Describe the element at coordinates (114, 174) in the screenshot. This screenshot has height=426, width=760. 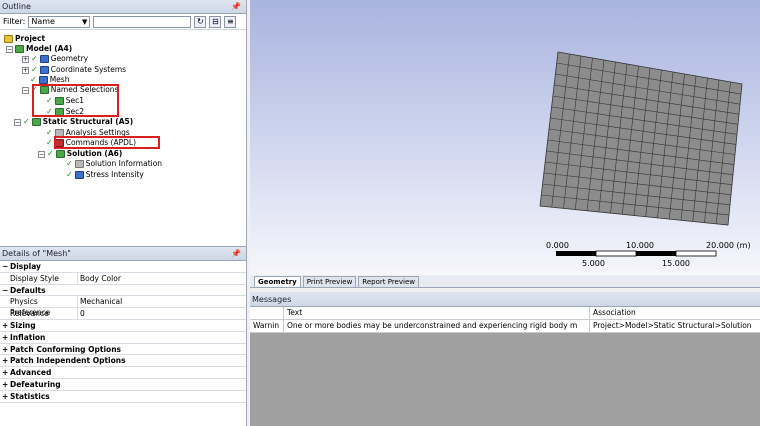
I see `tree-label: Stress Intensity` at that location.